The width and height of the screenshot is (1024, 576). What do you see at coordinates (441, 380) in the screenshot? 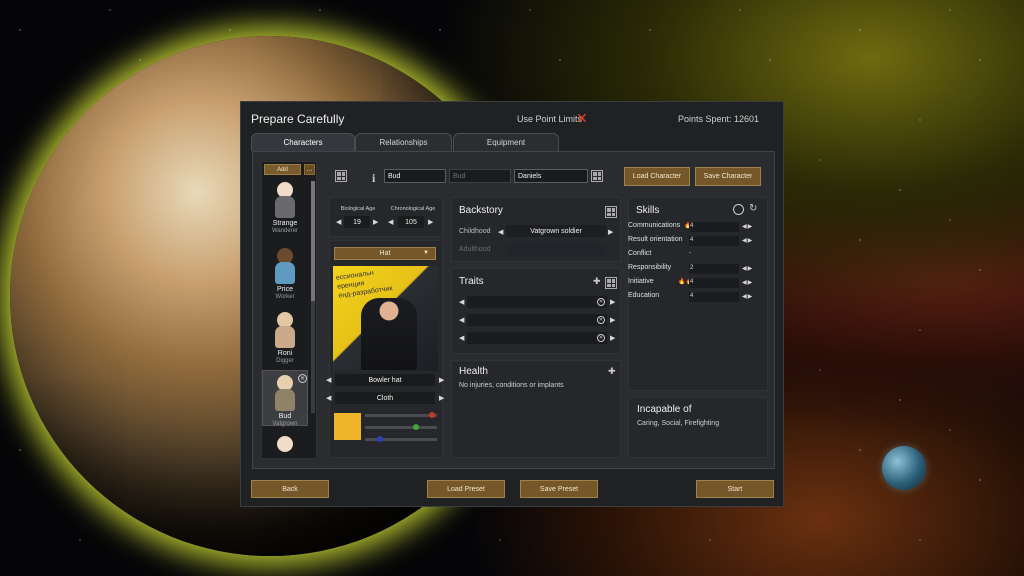
I see `apparel-item-next: ▶` at bounding box center [441, 380].